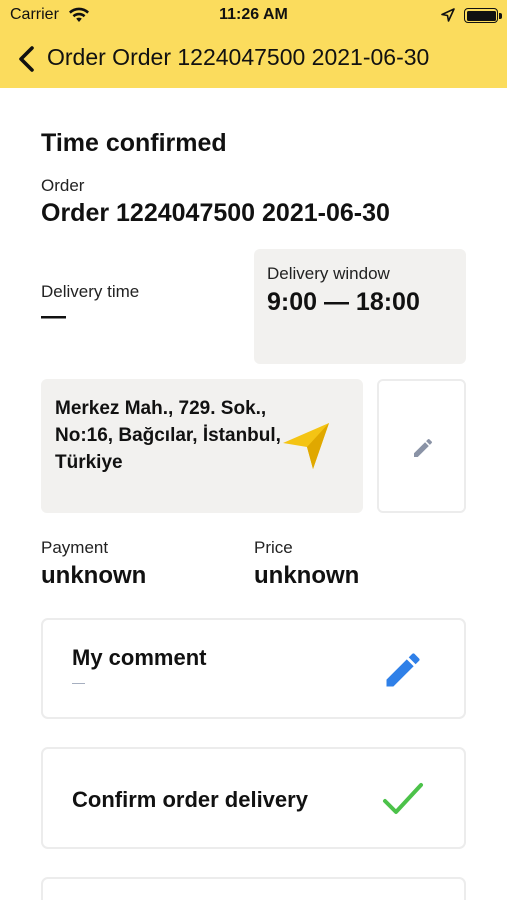 Image resolution: width=507 pixels, height=900 pixels. Describe the element at coordinates (448, 15) in the screenshot. I see `location-arrow-icon` at that location.